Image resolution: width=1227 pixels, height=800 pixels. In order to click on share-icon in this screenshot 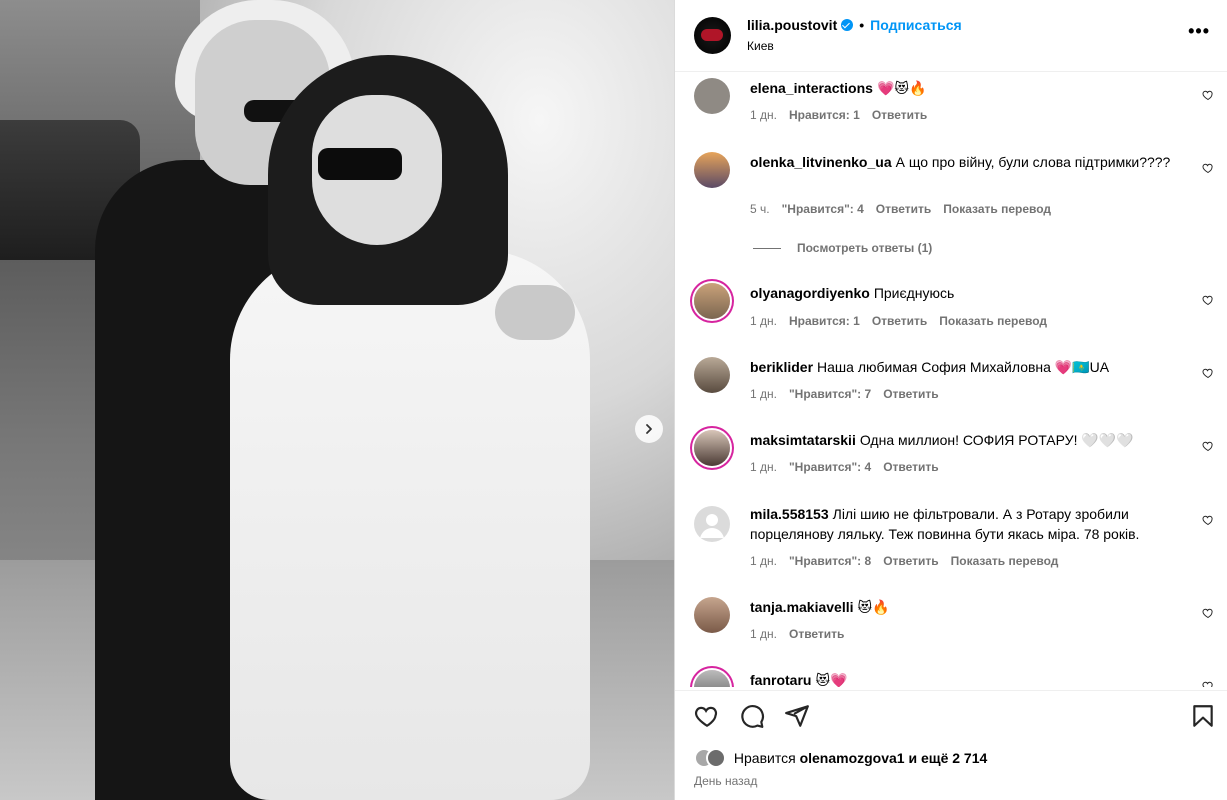, I will do `click(797, 716)`.